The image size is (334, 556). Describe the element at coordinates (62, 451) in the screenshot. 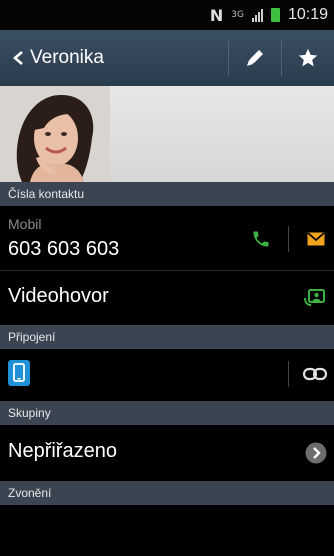

I see `group-value: Nepřiřazeno` at that location.